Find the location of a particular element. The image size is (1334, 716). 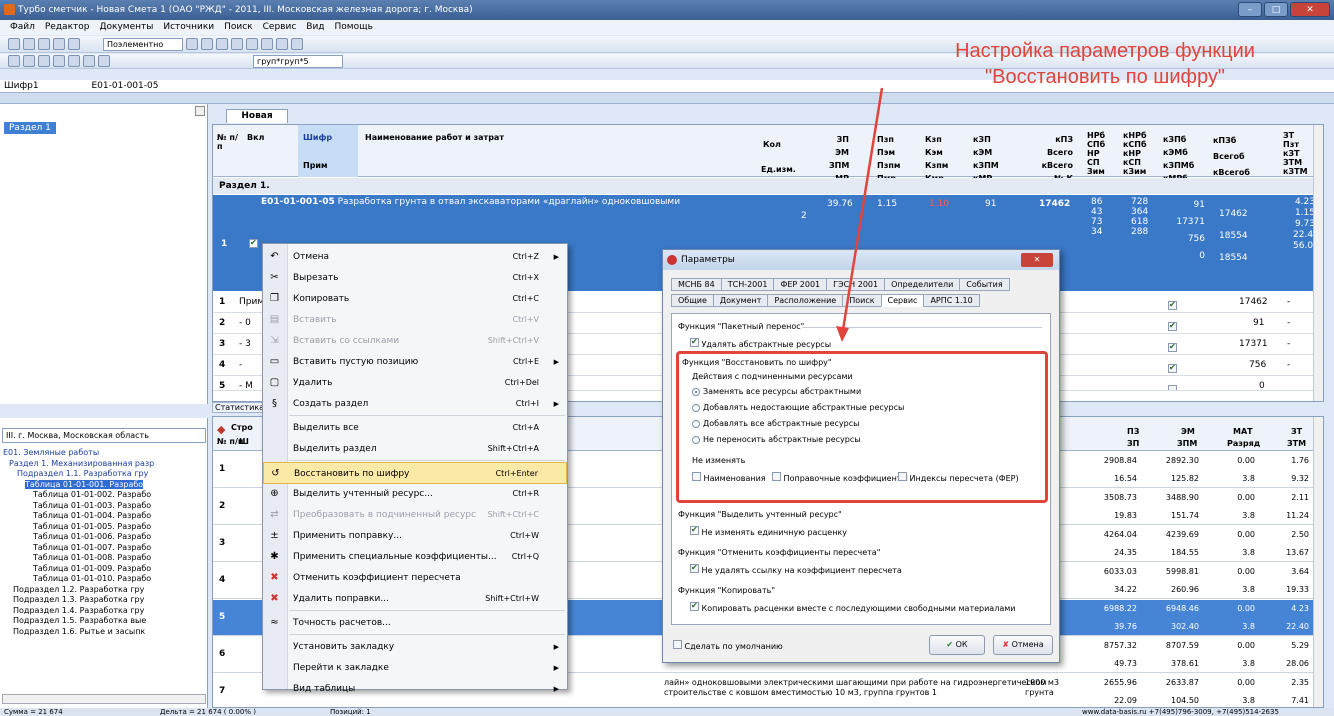

tab-search: Поиск is located at coordinates (862, 300).